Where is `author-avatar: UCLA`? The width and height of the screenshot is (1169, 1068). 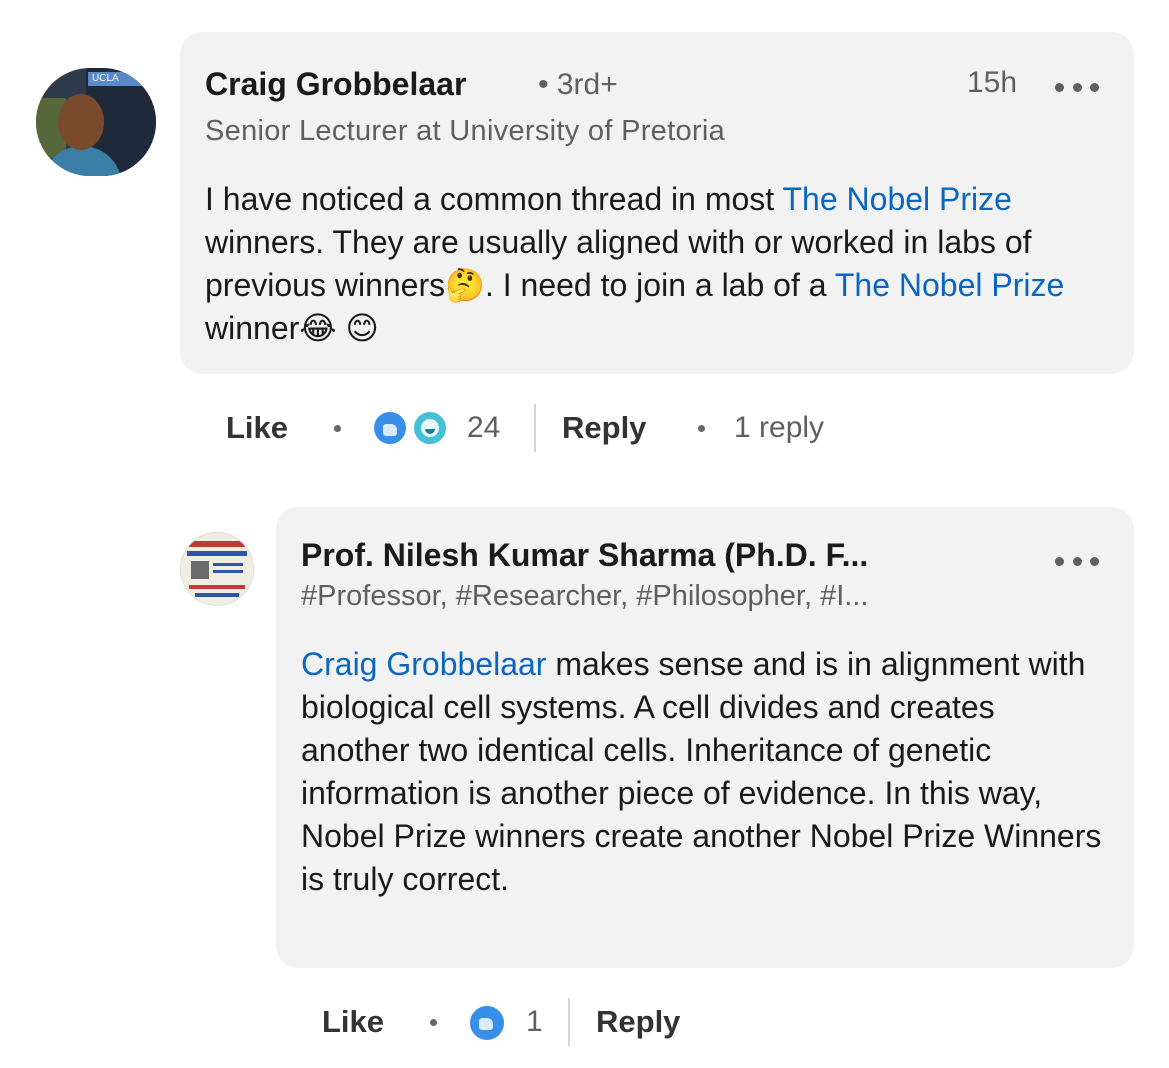
author-avatar: UCLA is located at coordinates (96, 122).